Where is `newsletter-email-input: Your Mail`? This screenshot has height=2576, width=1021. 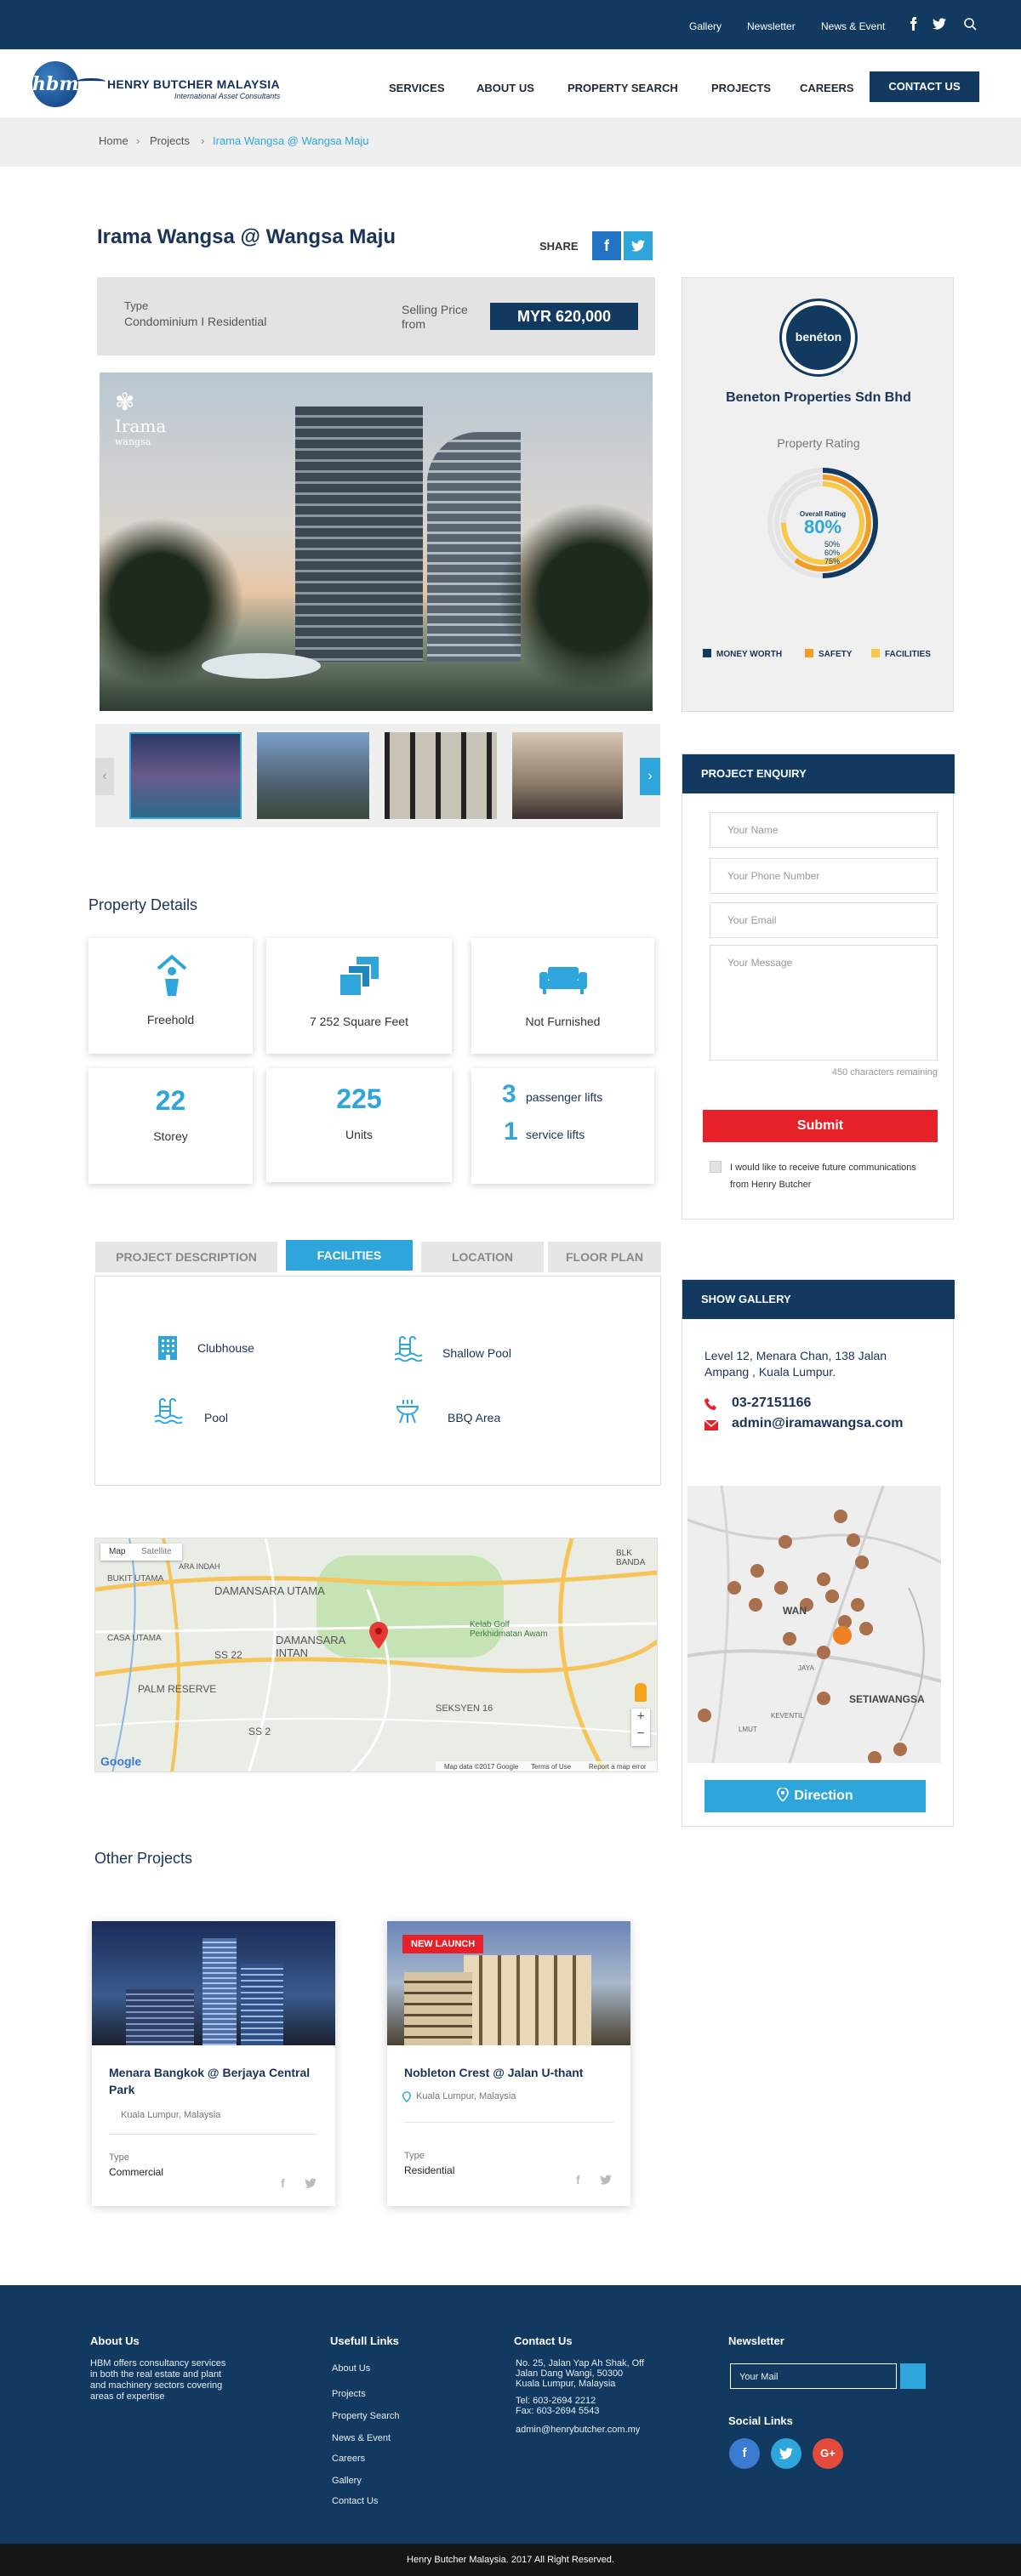
newsletter-email-input: Your Mail is located at coordinates (813, 2376).